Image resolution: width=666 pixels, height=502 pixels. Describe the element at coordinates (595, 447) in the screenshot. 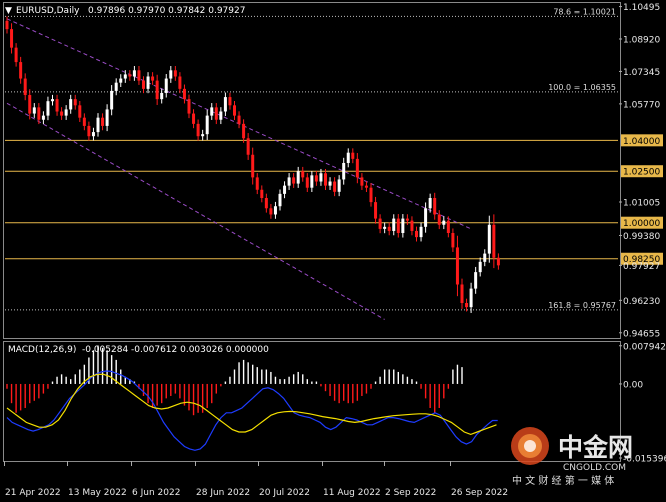

I see `watermark-name: 中金网` at that location.